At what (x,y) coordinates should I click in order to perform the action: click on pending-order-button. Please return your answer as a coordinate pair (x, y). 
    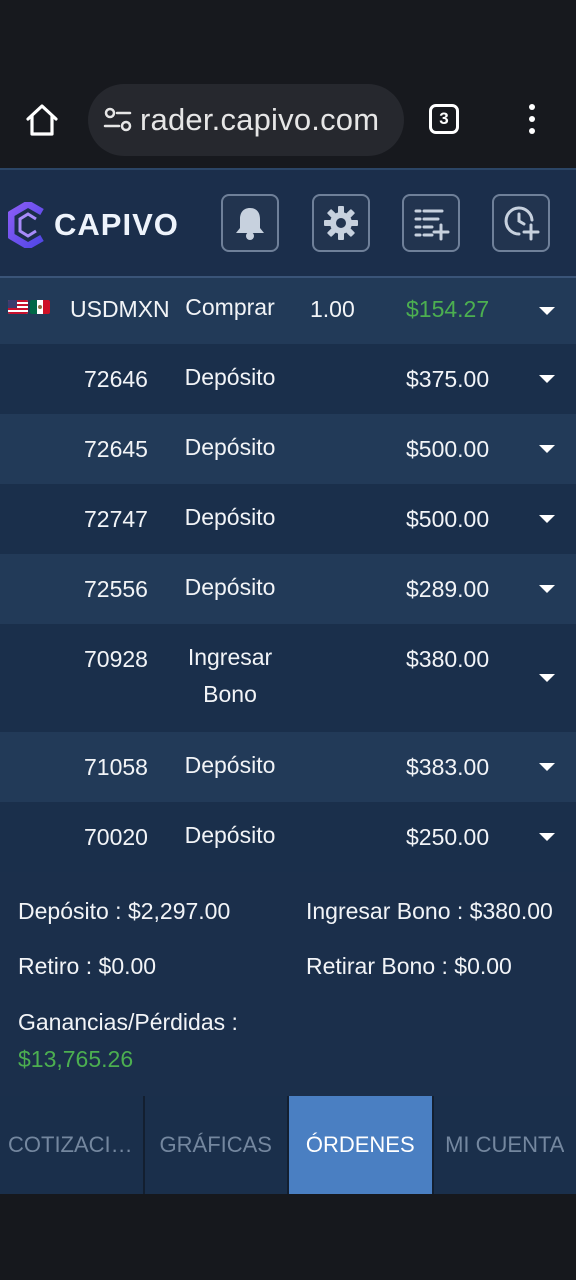
    Looking at the image, I should click on (521, 223).